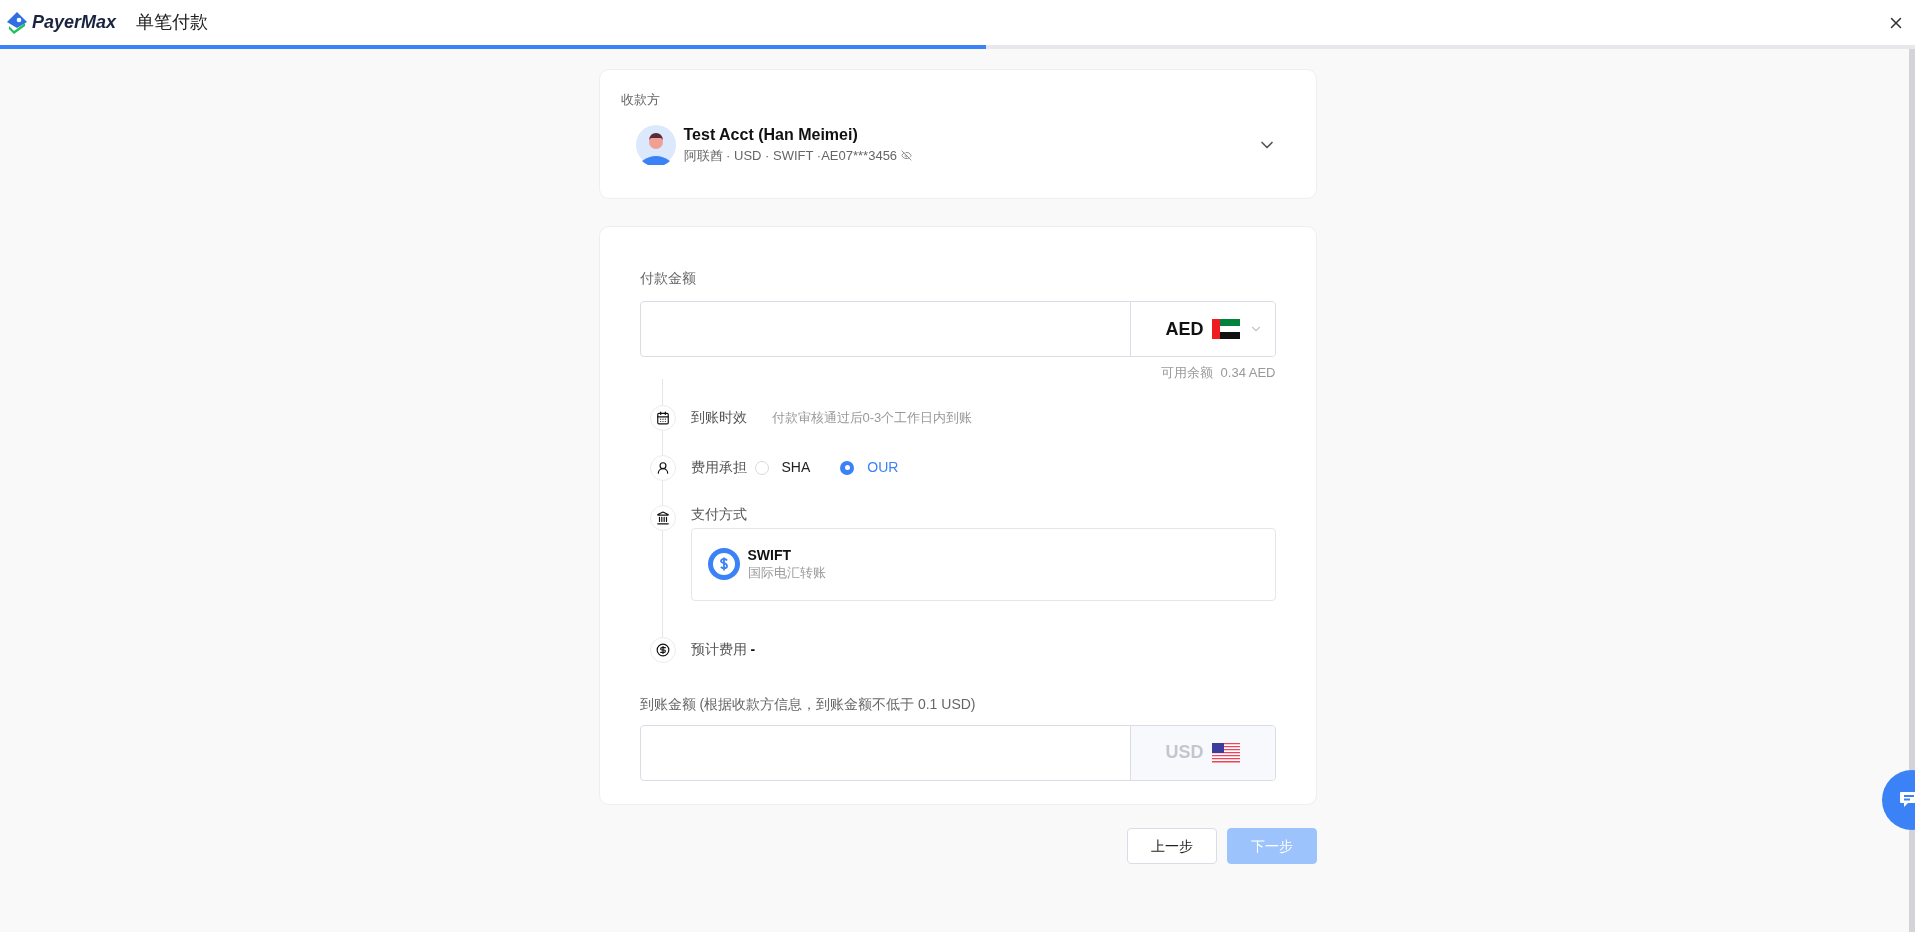  Describe the element at coordinates (957, 329) in the screenshot. I see `amount-field: AED` at that location.